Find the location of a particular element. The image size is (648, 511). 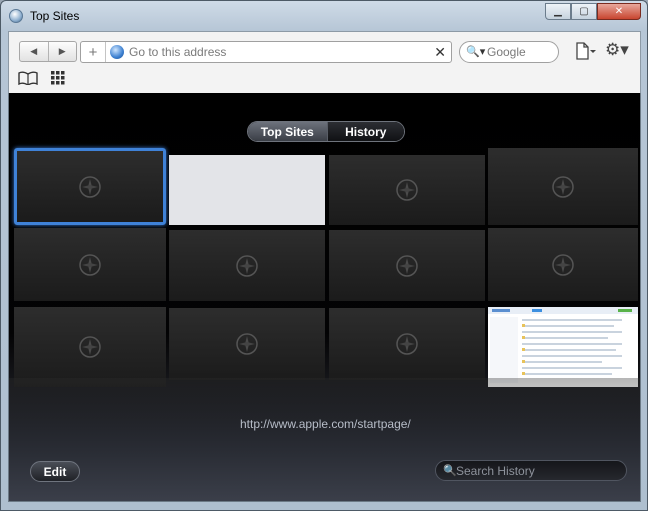

search-input: Google is located at coordinates (506, 52).